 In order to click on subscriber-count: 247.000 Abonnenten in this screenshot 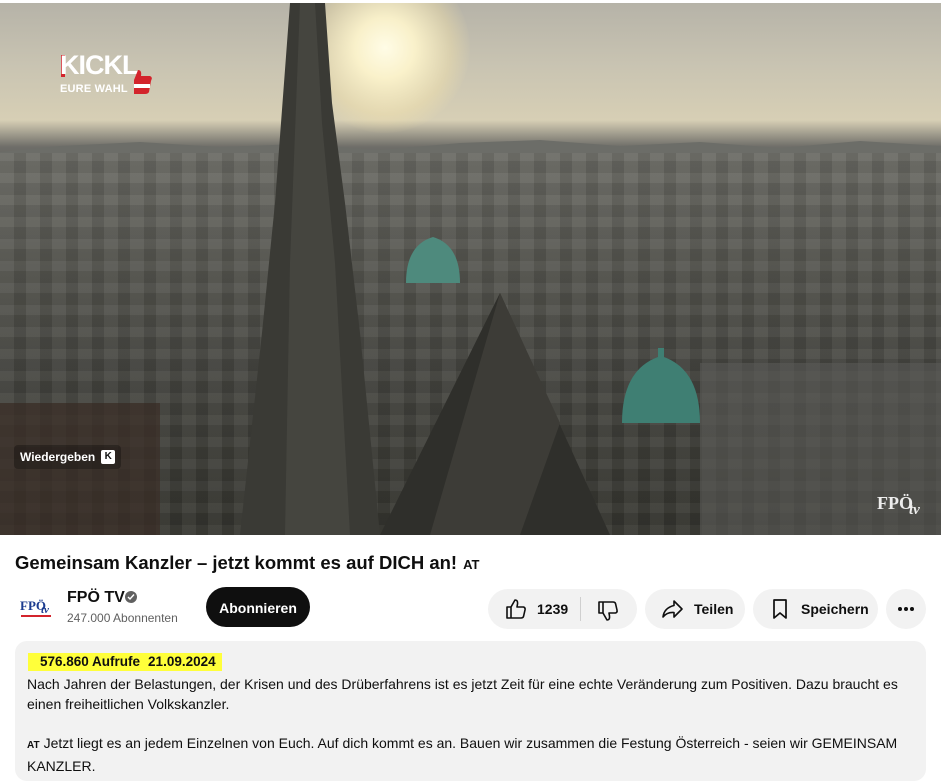, I will do `click(122, 618)`.